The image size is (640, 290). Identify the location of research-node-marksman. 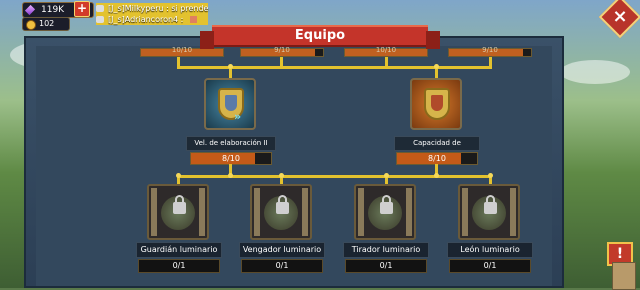
(385, 212).